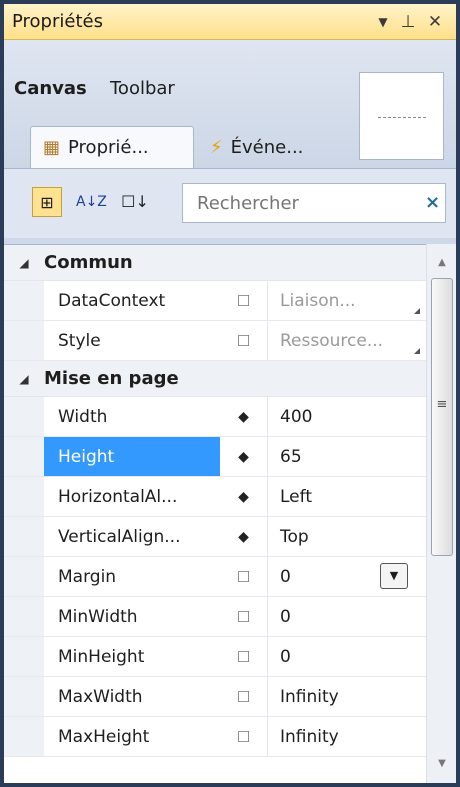  What do you see at coordinates (230, 22) in the screenshot?
I see `title-bar: Propriétés ▼ ⊥ ✕` at bounding box center [230, 22].